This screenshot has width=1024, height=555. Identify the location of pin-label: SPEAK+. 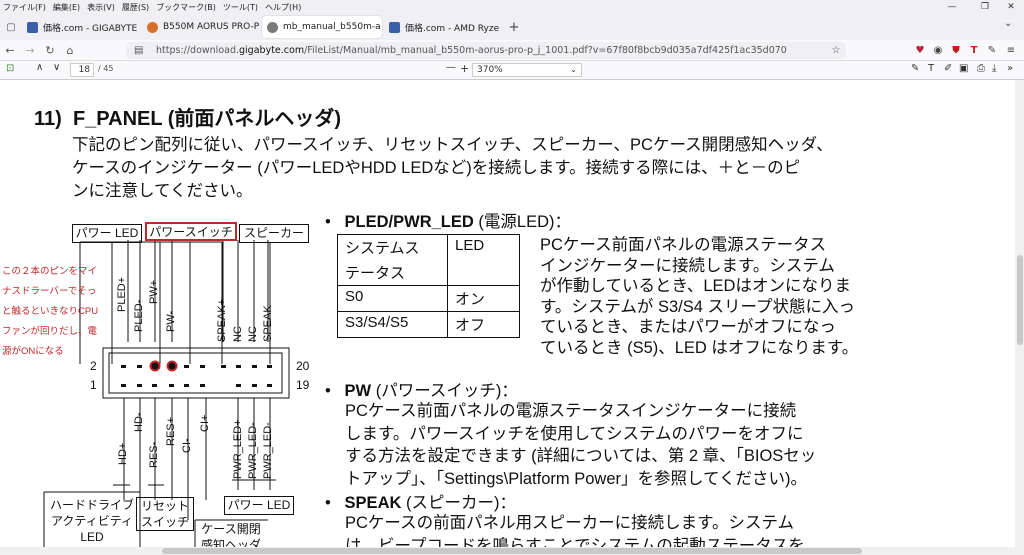
(222, 320).